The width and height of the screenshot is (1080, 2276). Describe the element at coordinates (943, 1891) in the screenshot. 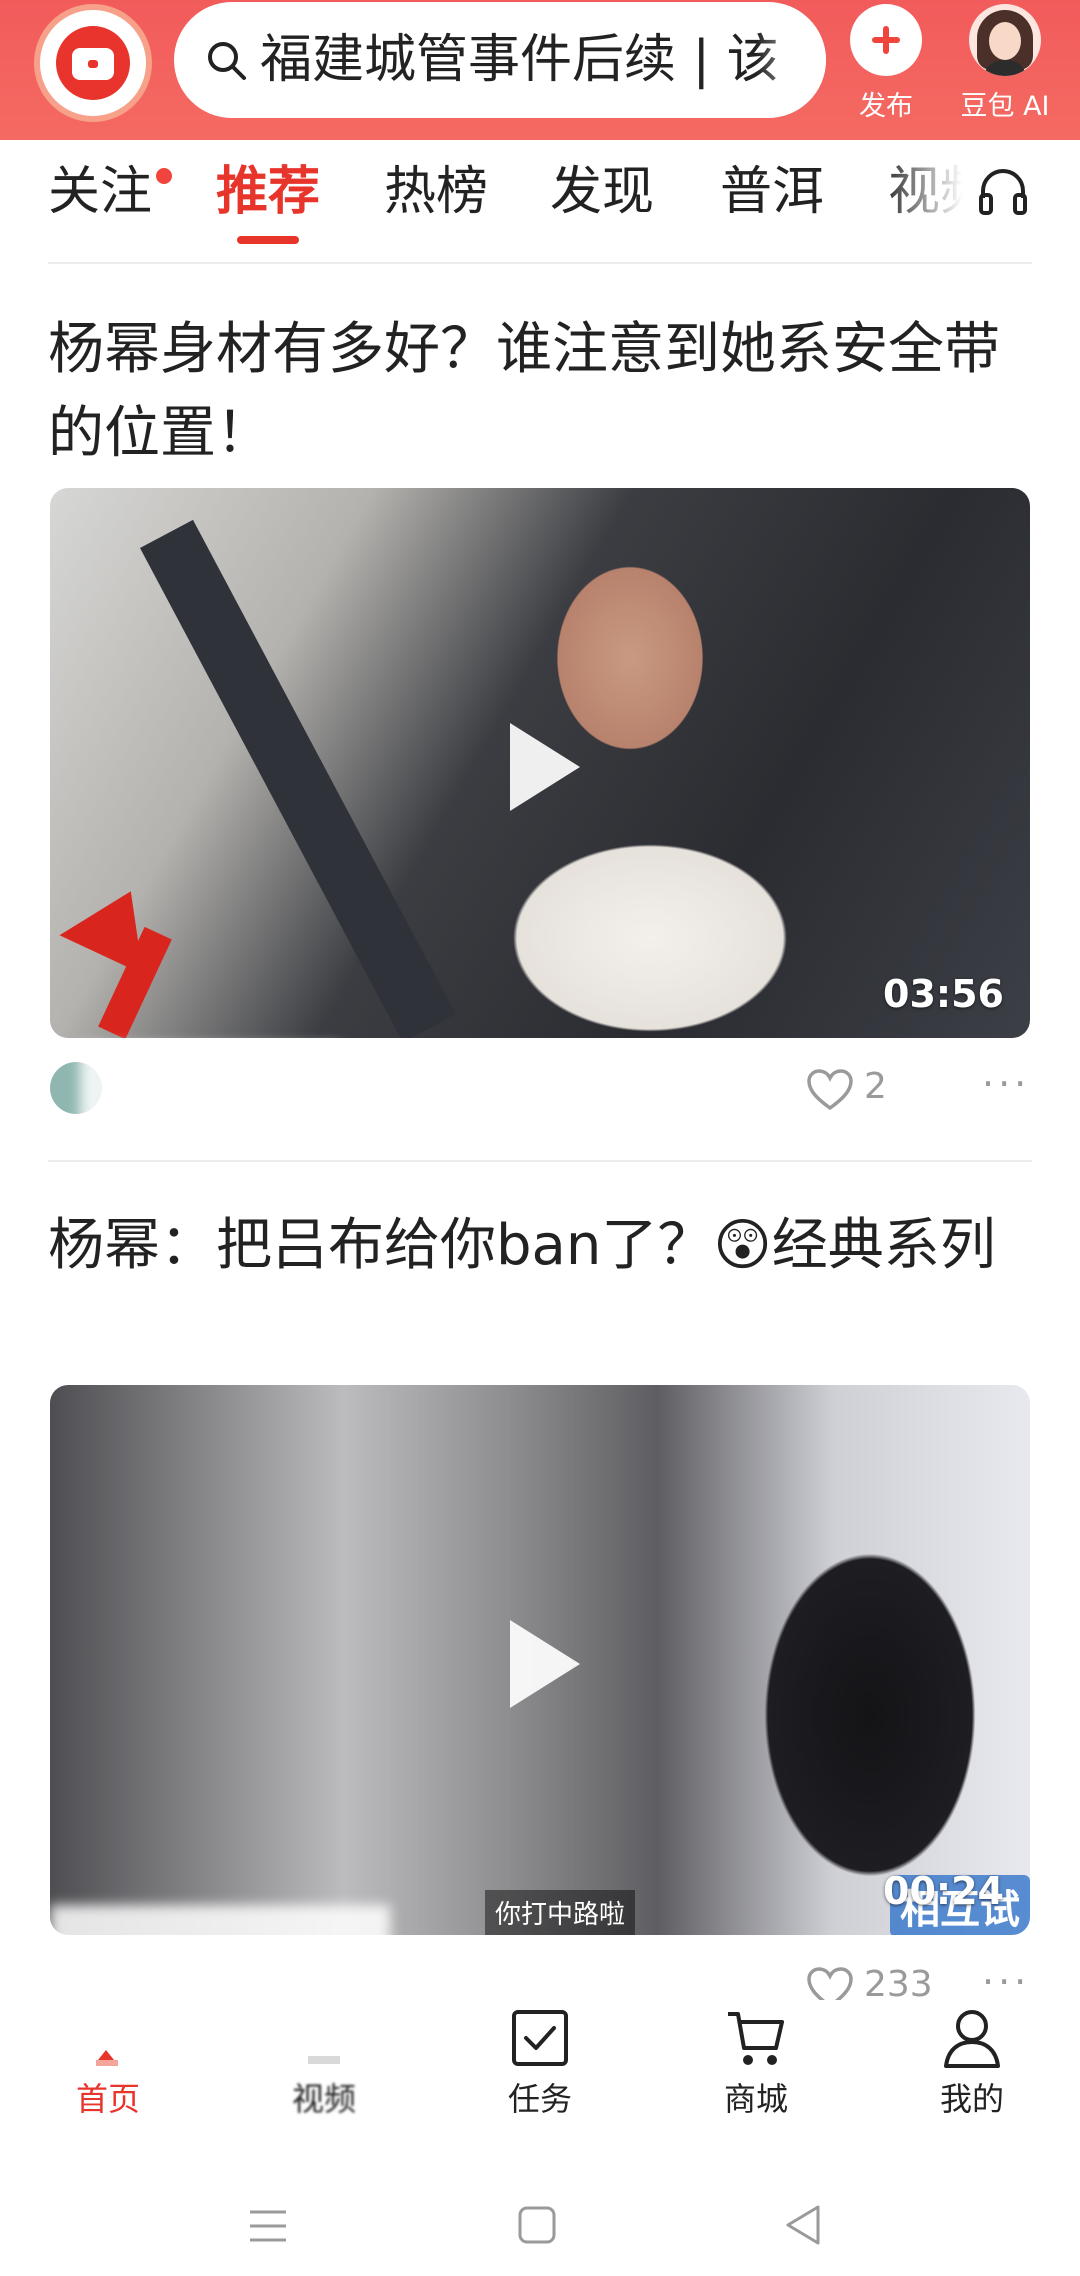

I see `video-duration: 00:24` at that location.